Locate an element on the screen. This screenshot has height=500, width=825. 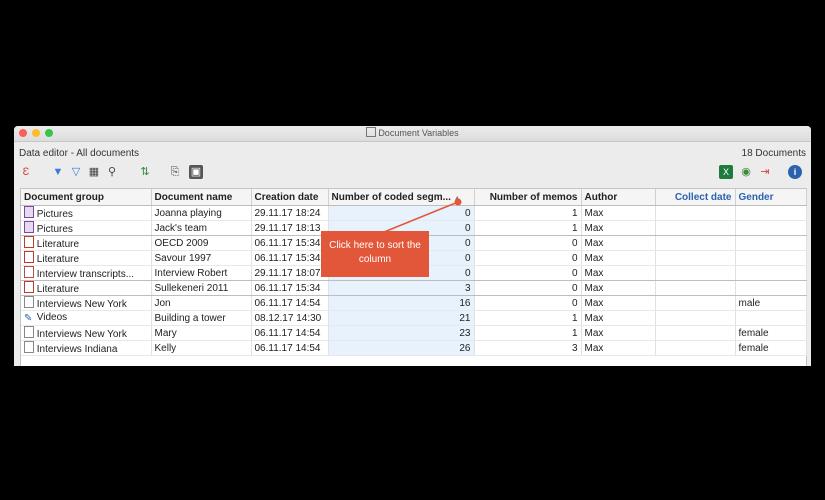
cell-document-group: ✎ Videos is located at coordinates (86, 318).